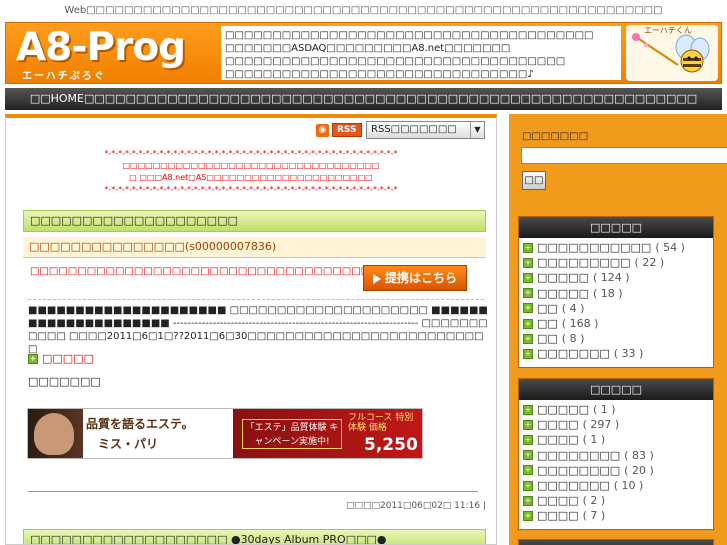  I want to click on read-more-link: + □□□□□, so click(61, 358).